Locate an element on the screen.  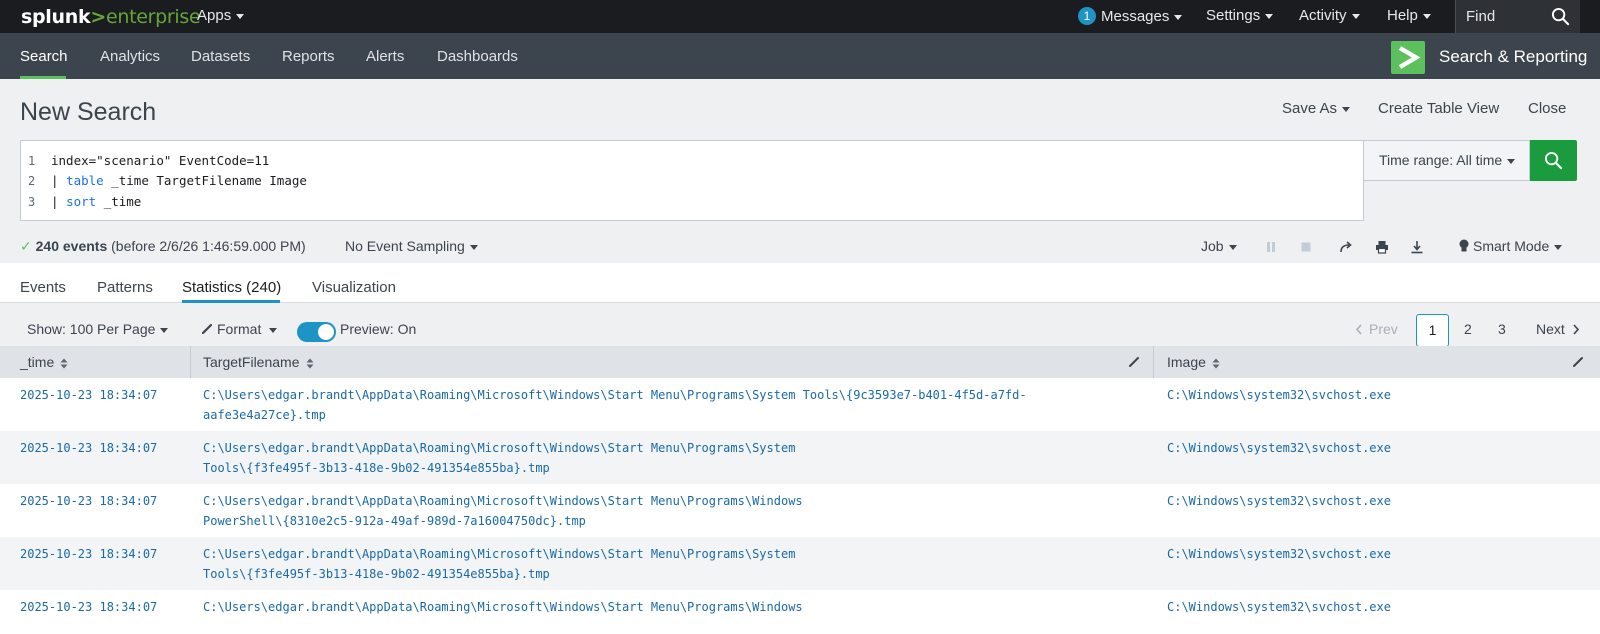
column-header-targetfilename: TargetFilename is located at coordinates (258, 362).